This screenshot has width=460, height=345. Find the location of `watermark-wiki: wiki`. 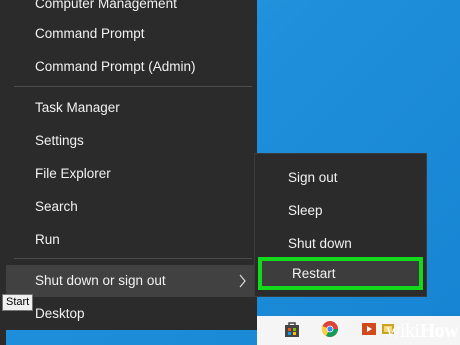

watermark-wiki: wiki is located at coordinates (403, 331).